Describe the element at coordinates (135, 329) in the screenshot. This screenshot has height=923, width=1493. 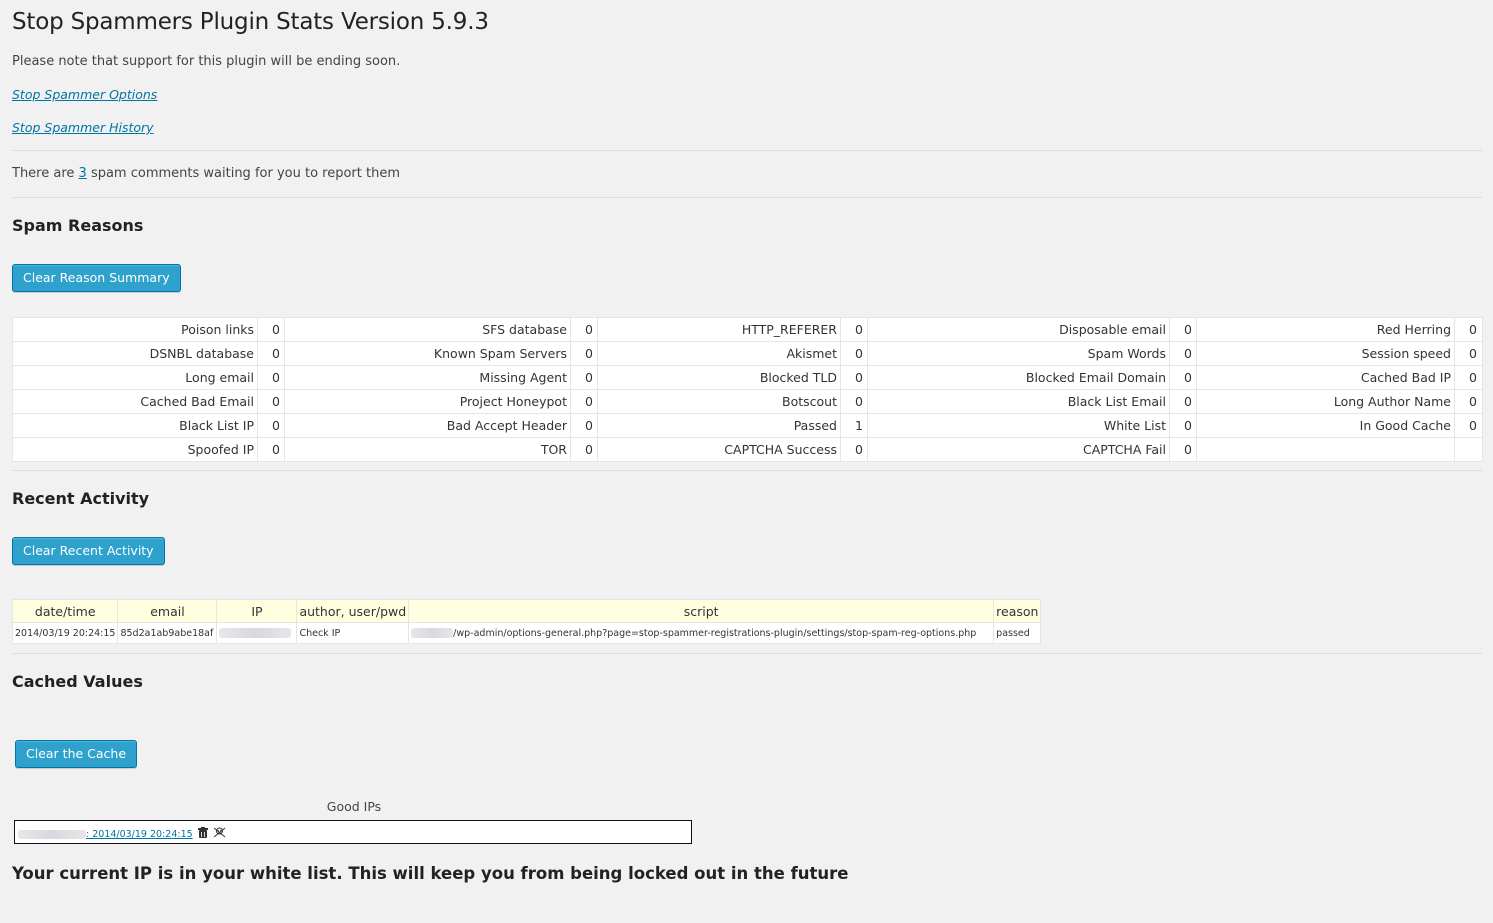
I see `reason-label: Poison links` at that location.